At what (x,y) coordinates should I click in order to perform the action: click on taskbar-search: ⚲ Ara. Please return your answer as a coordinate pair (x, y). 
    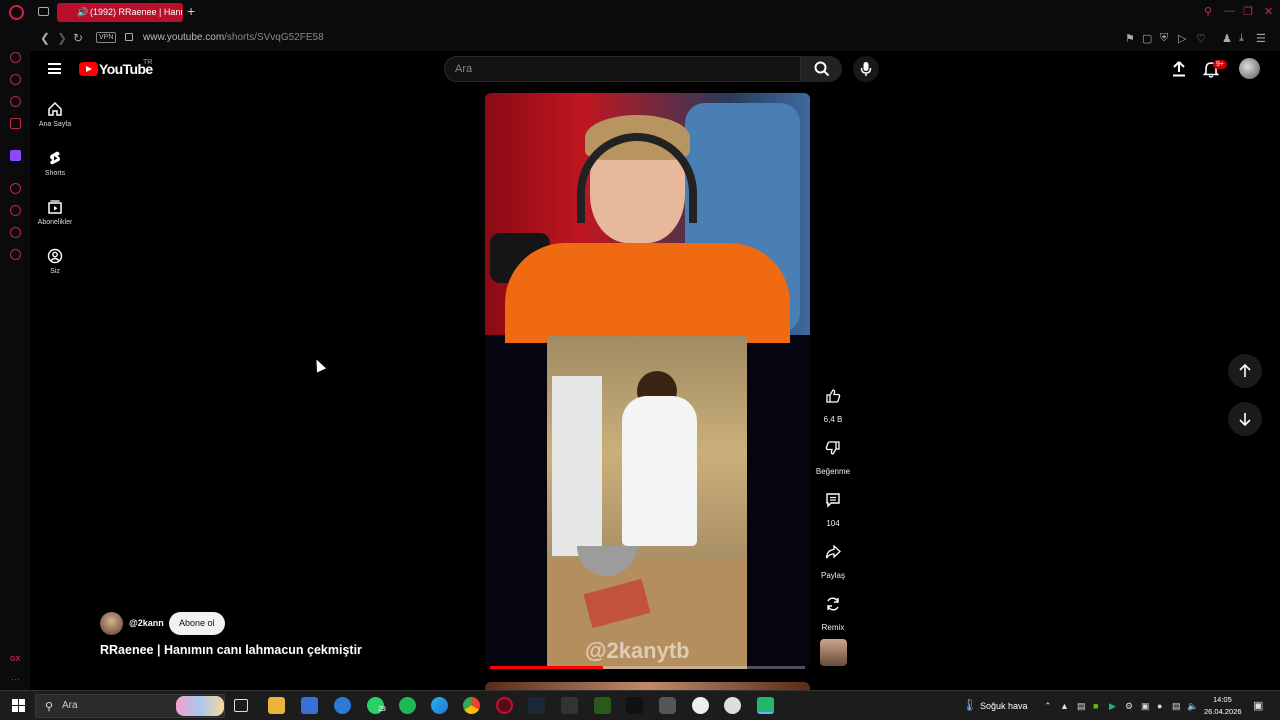
    Looking at the image, I should click on (130, 706).